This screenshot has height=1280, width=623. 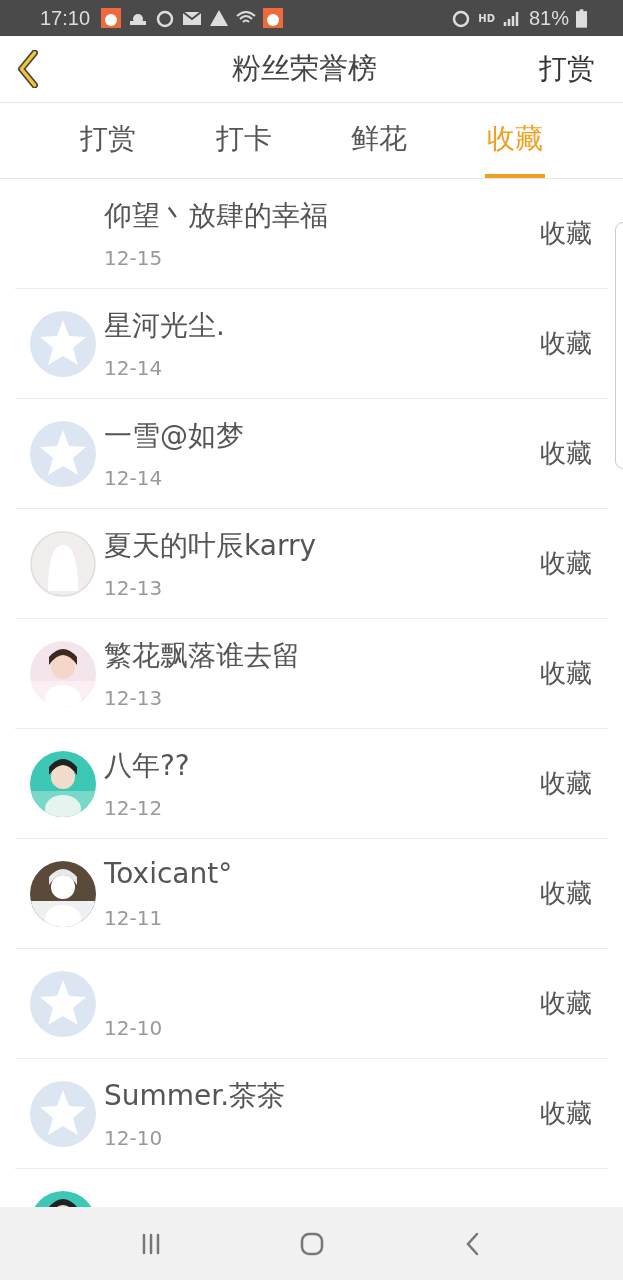 I want to click on user-name: 仰望丶放肆的幸福, so click(x=216, y=216).